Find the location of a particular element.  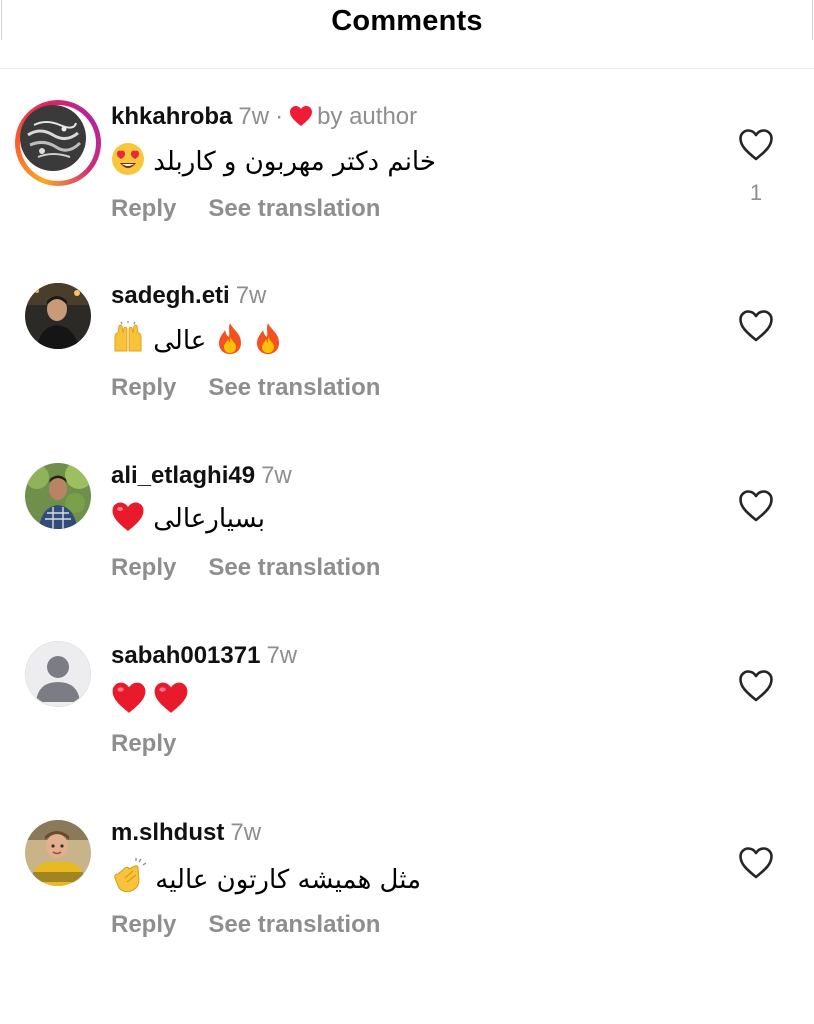

comment-actions: Reply is located at coordinates (143, 744).